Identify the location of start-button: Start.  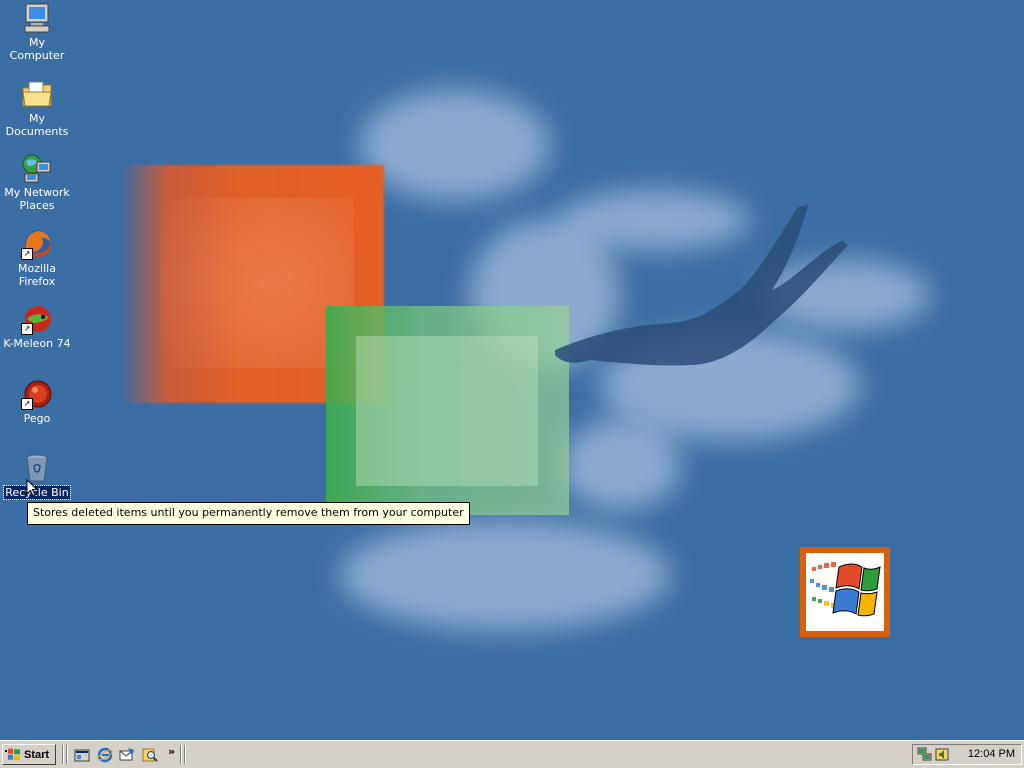
(29, 754).